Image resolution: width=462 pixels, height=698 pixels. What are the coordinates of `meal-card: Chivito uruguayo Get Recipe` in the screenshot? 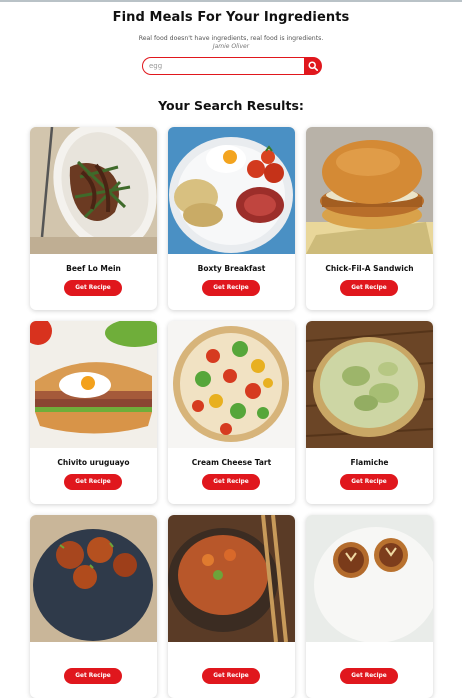 It's located at (93, 412).